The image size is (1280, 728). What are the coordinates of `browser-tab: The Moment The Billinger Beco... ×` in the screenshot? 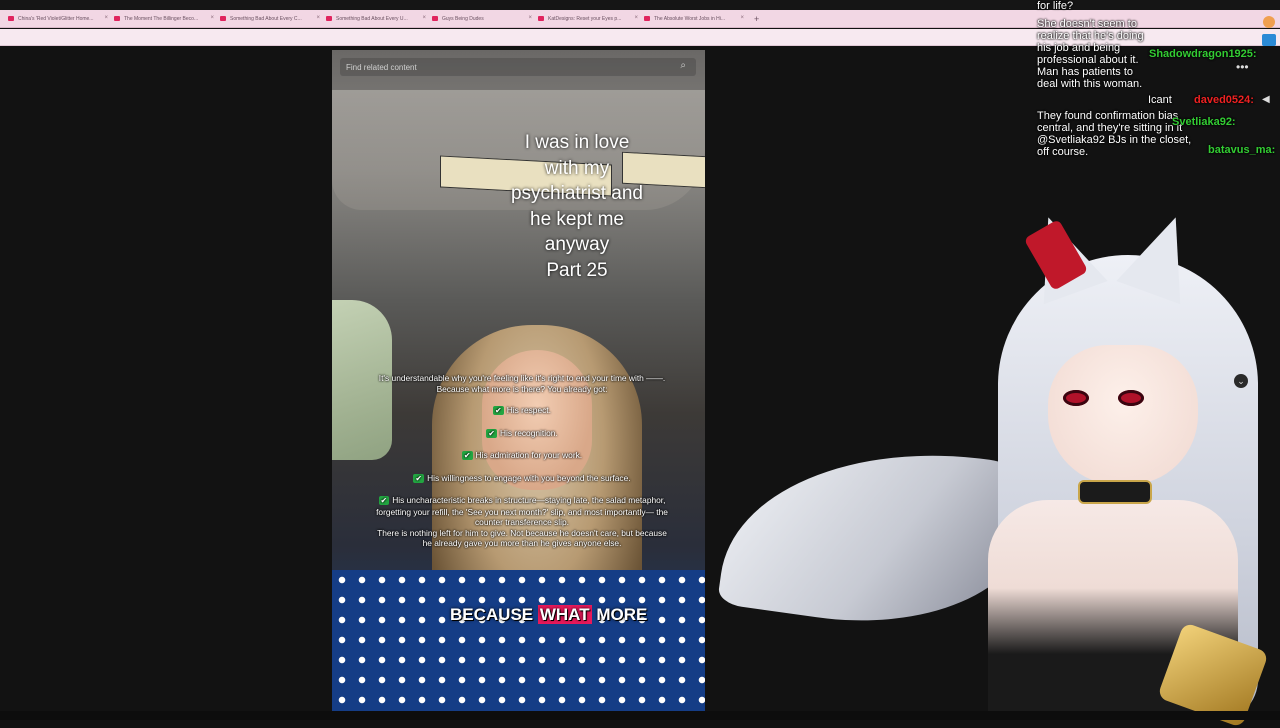 It's located at (165, 19).